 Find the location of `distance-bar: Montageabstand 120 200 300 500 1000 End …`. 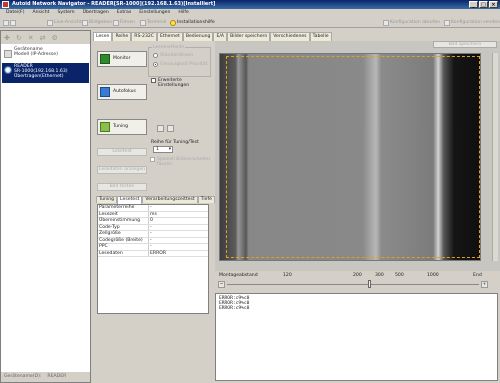

distance-bar: Montageabstand 120 200 300 500 1000 End … is located at coordinates (357, 281).